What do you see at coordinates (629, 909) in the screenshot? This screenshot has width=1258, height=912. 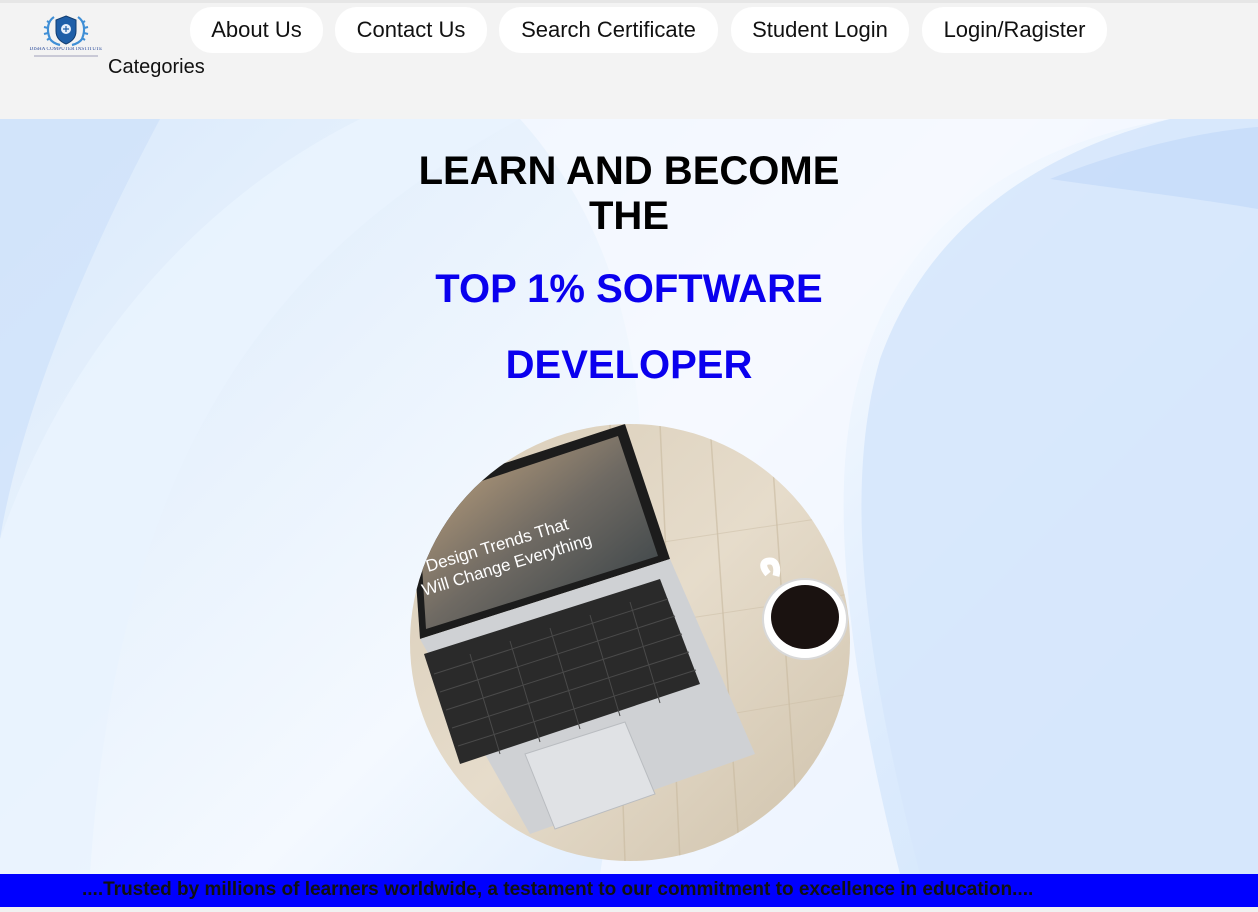 I see `bottom-strip` at bounding box center [629, 909].